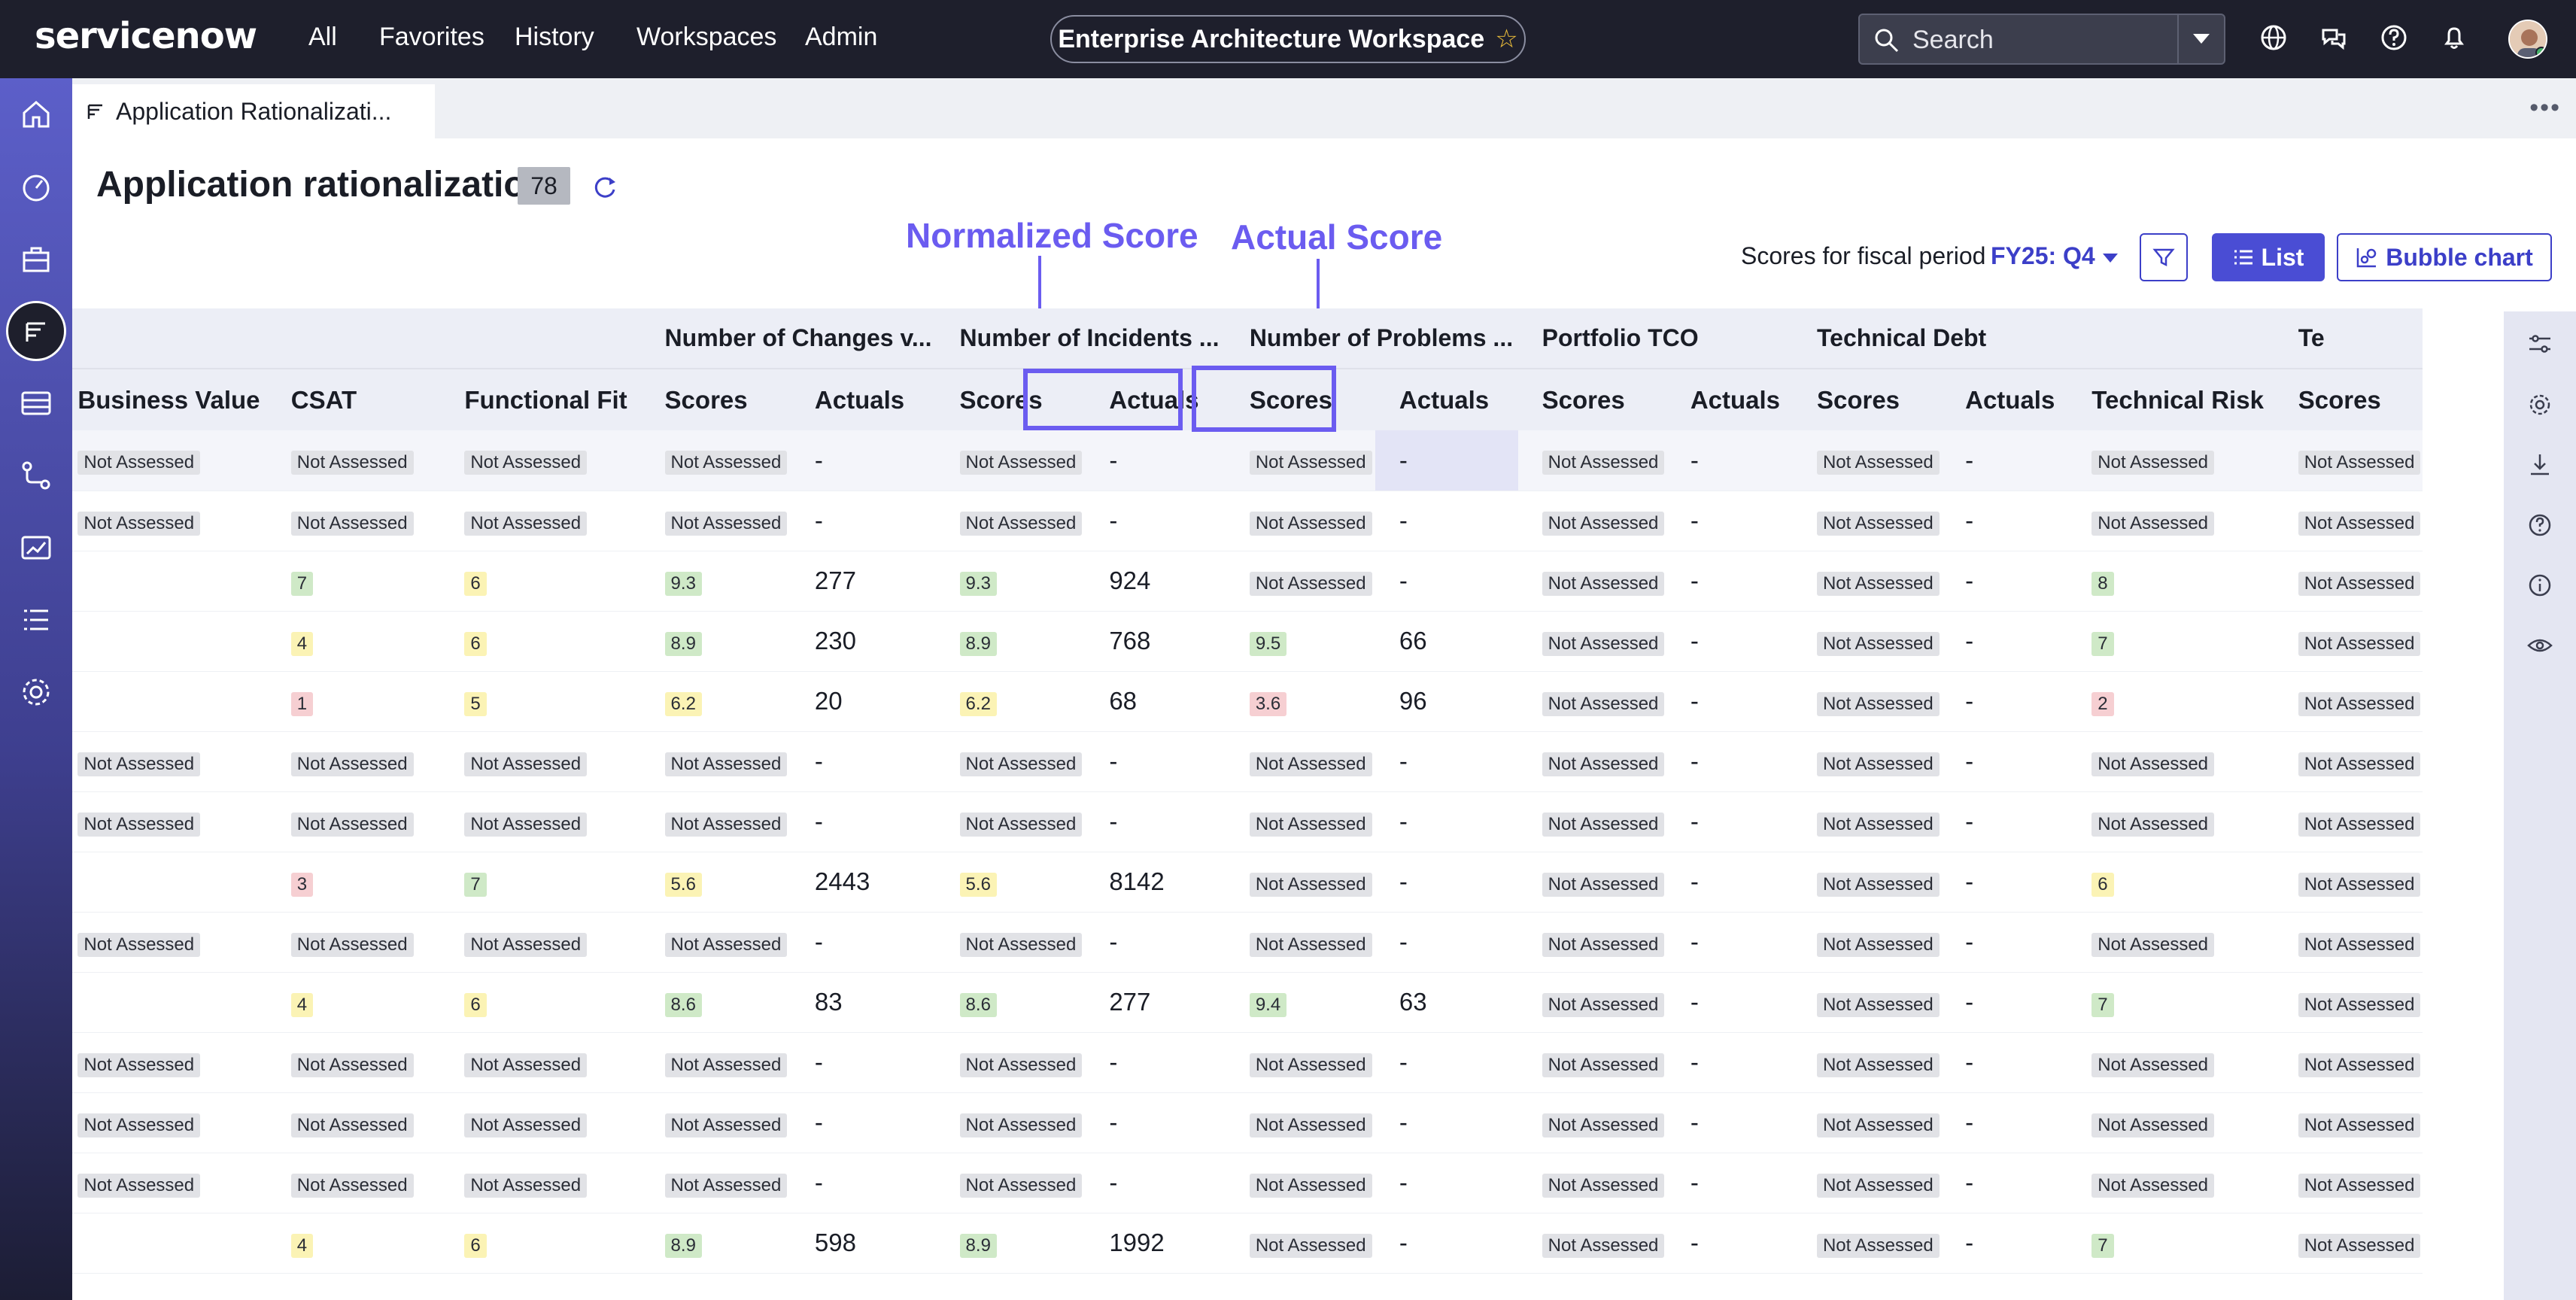 The width and height of the screenshot is (2576, 1300). What do you see at coordinates (716, 1002) in the screenshot?
I see `cell-changes-scores: 8.6` at bounding box center [716, 1002].